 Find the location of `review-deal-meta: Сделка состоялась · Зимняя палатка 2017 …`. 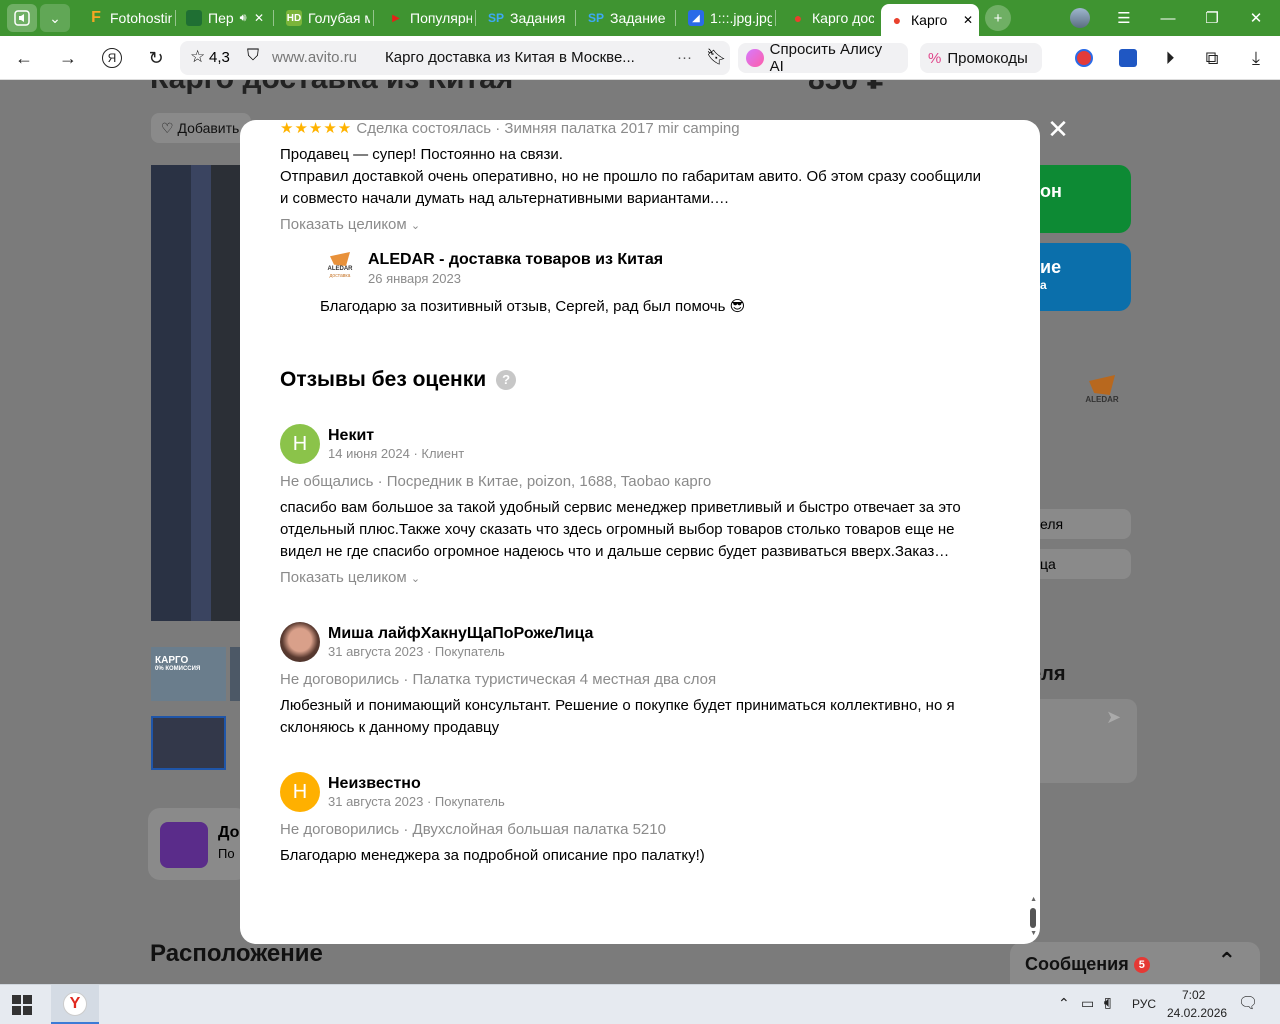

review-deal-meta: Сделка состоялась · Зимняя палатка 2017 … is located at coordinates (548, 128).